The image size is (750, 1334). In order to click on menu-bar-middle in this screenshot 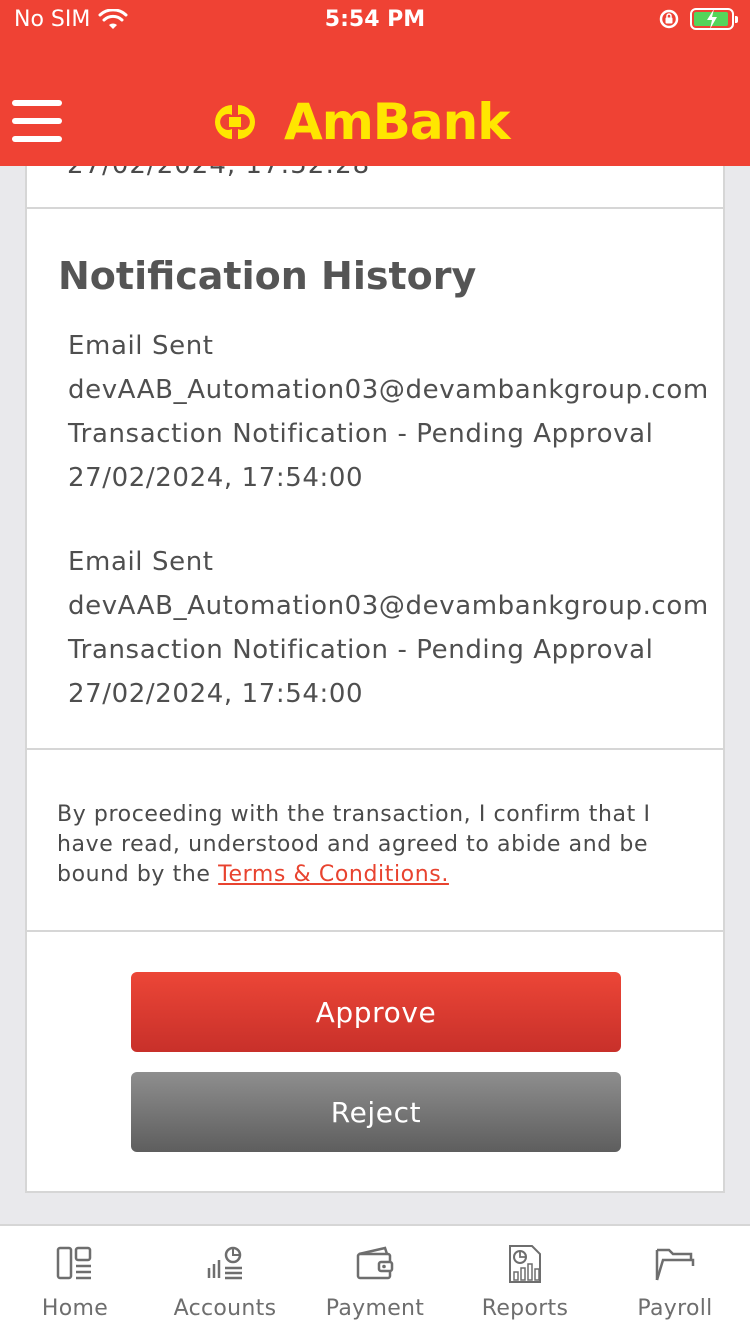, I will do `click(37, 121)`.